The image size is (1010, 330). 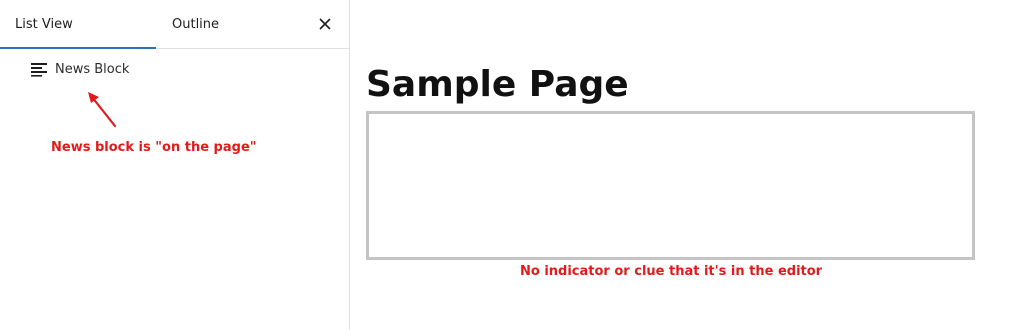 What do you see at coordinates (44, 24) in the screenshot?
I see `tab-list-view-label: List View` at bounding box center [44, 24].